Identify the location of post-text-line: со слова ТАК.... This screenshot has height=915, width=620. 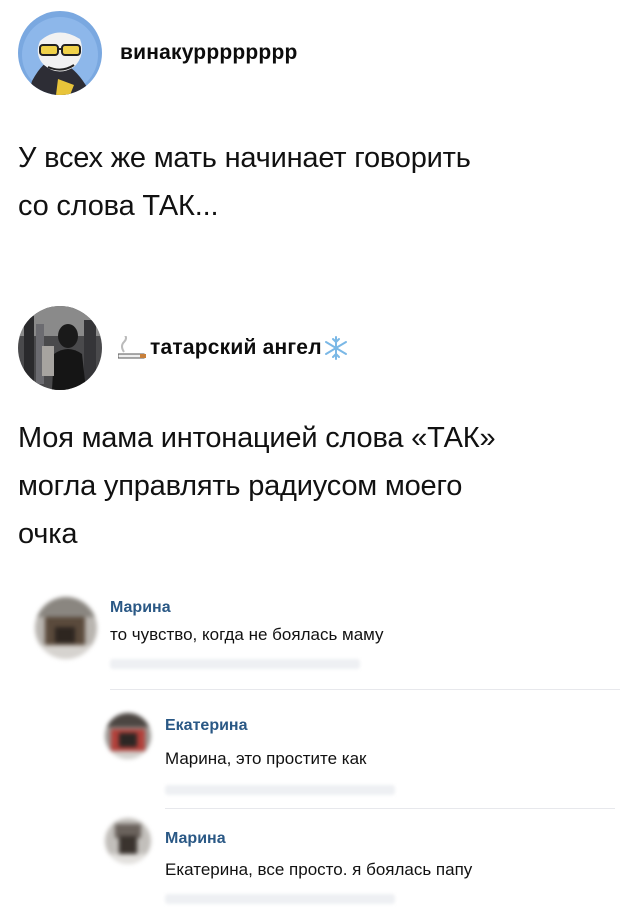
(118, 206).